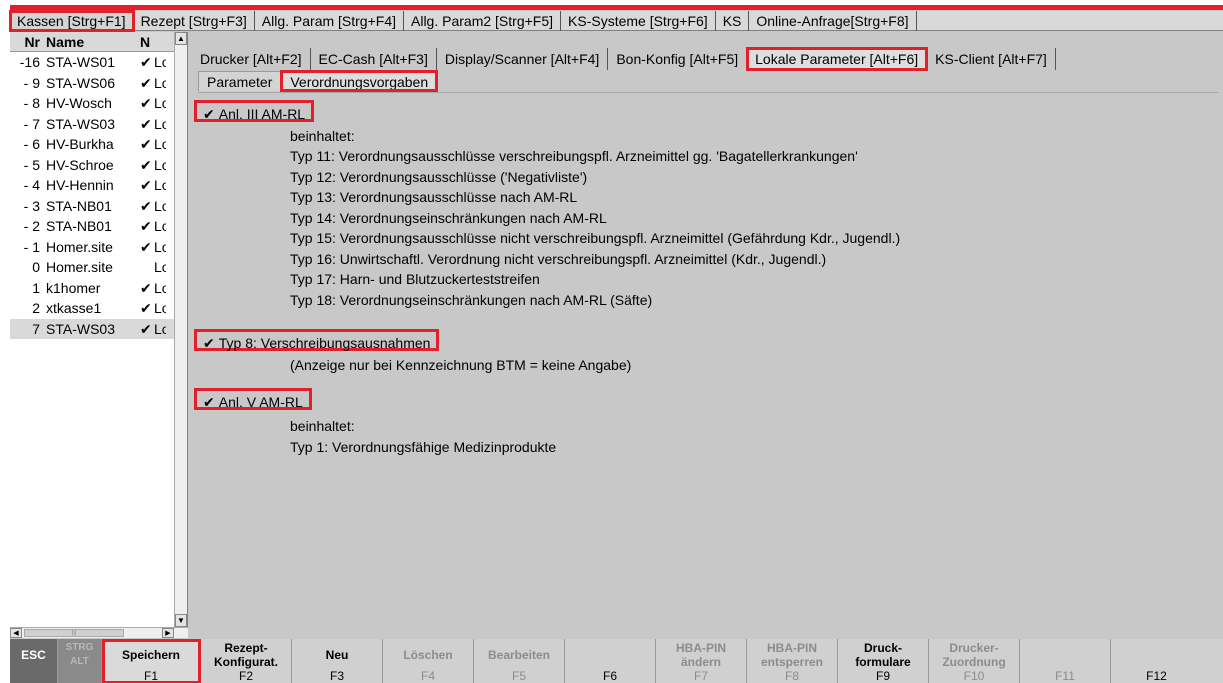 This screenshot has height=683, width=1223. What do you see at coordinates (31, 103) in the screenshot?
I see `row-nr: - 8` at bounding box center [31, 103].